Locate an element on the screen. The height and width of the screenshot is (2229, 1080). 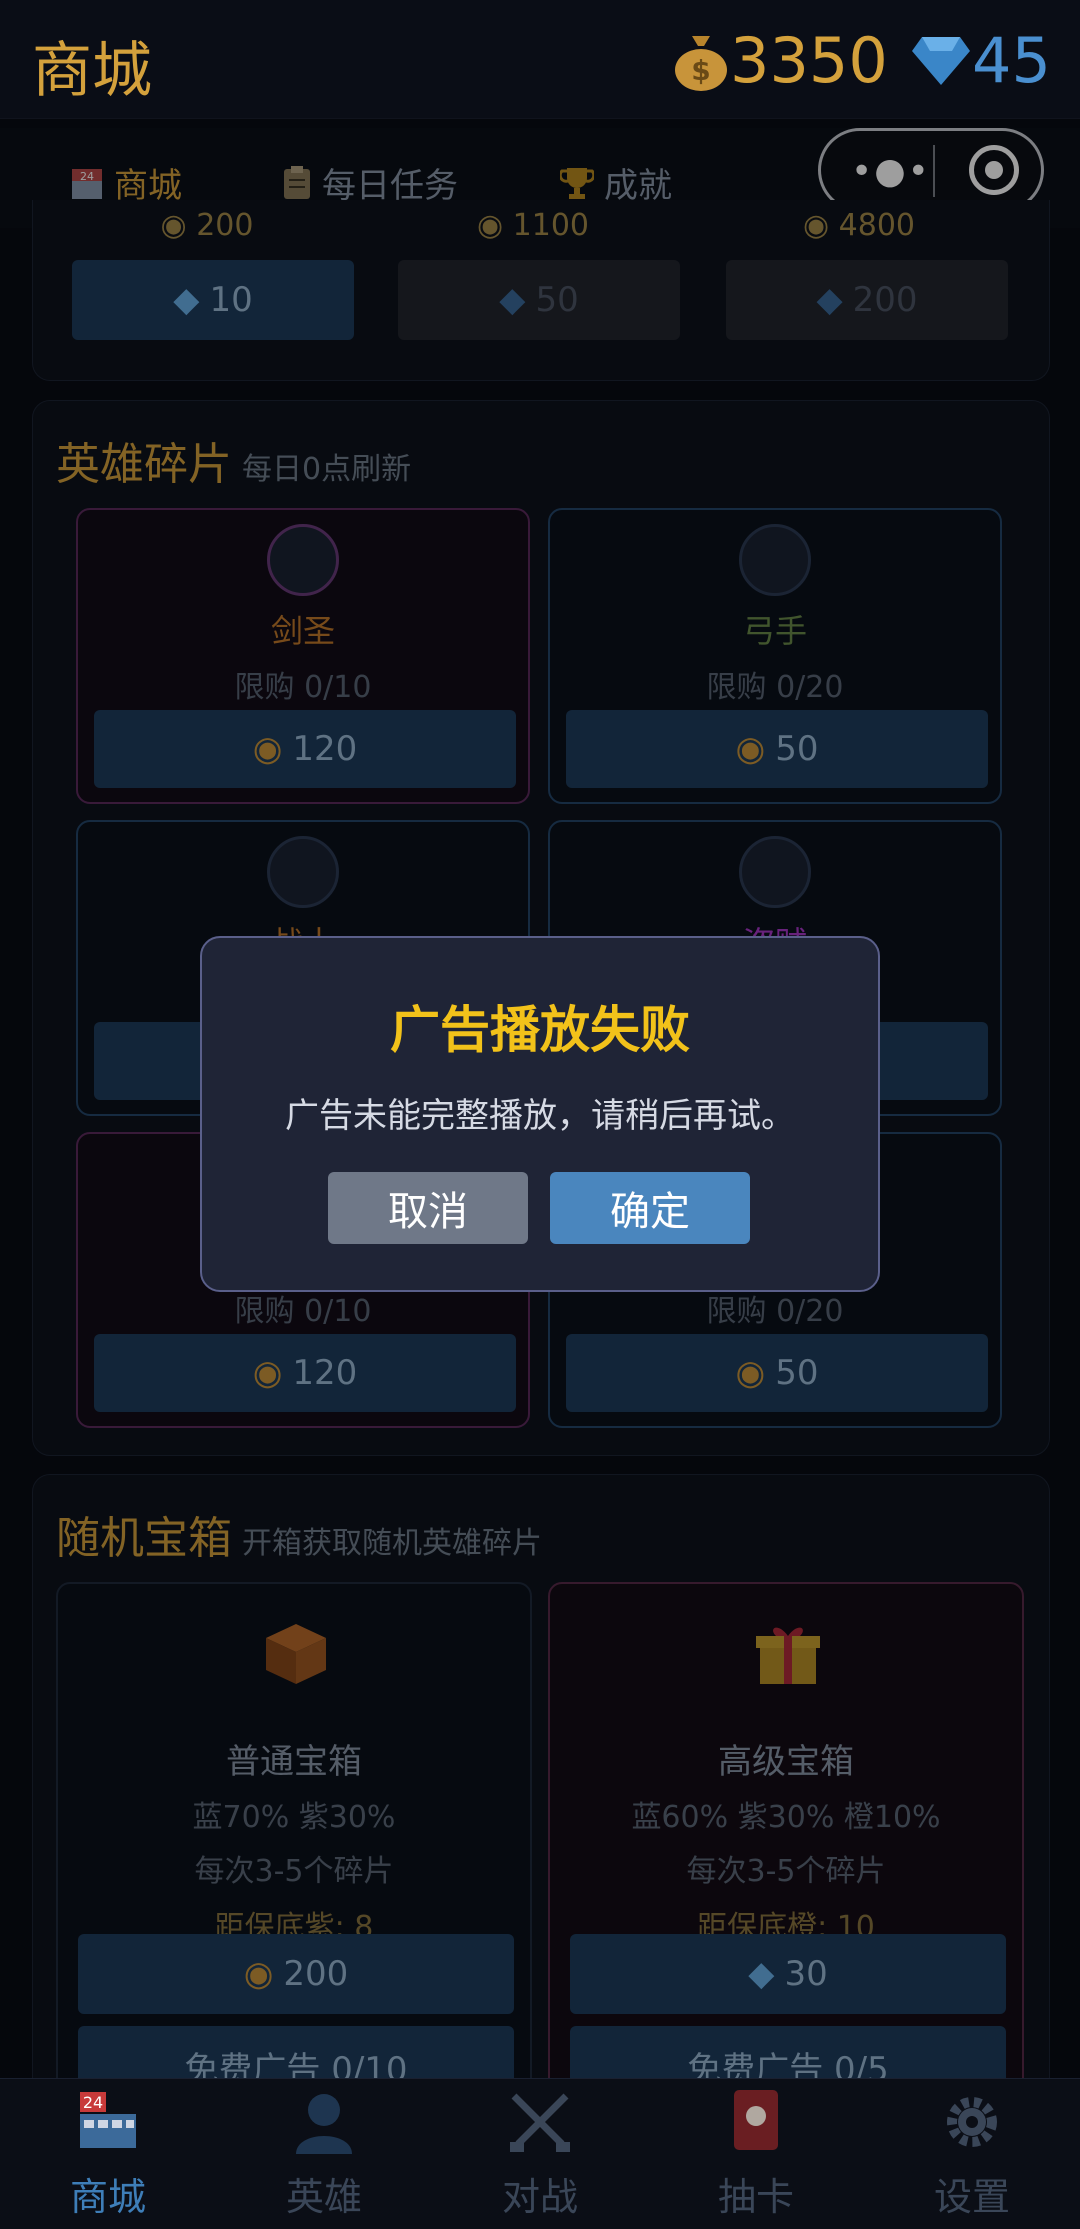
coin-balance: $ 3350 is located at coordinates (780, 60).